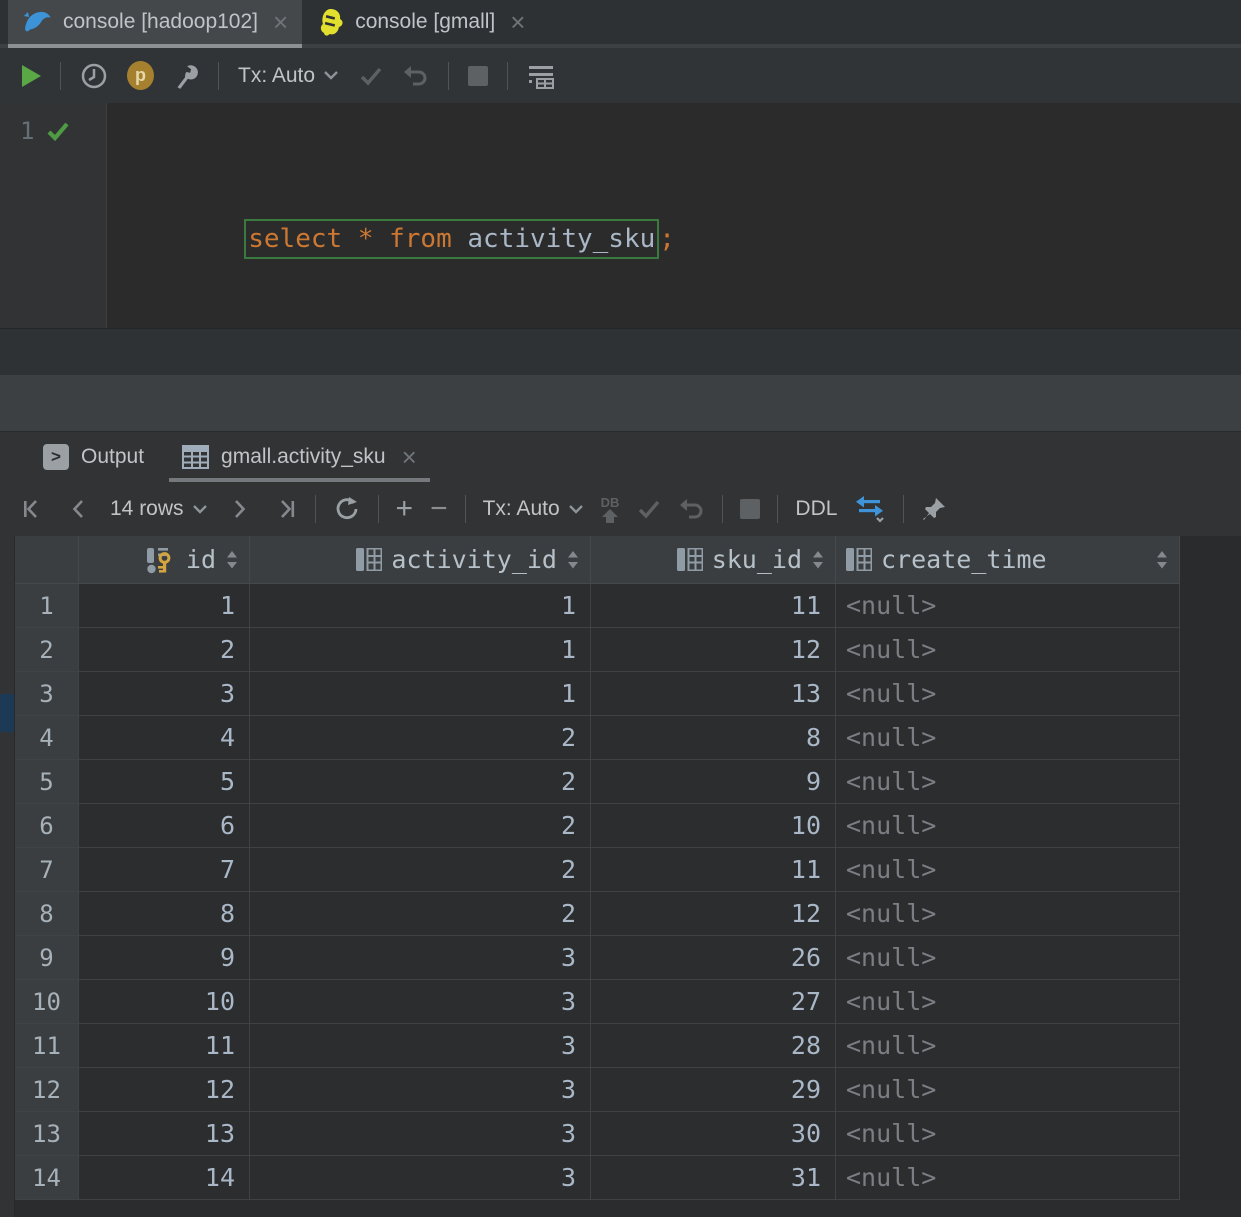 This screenshot has height=1217, width=1241. Describe the element at coordinates (299, 457) in the screenshot. I see `tab-result-grid: gmall.activity_sku ×` at that location.